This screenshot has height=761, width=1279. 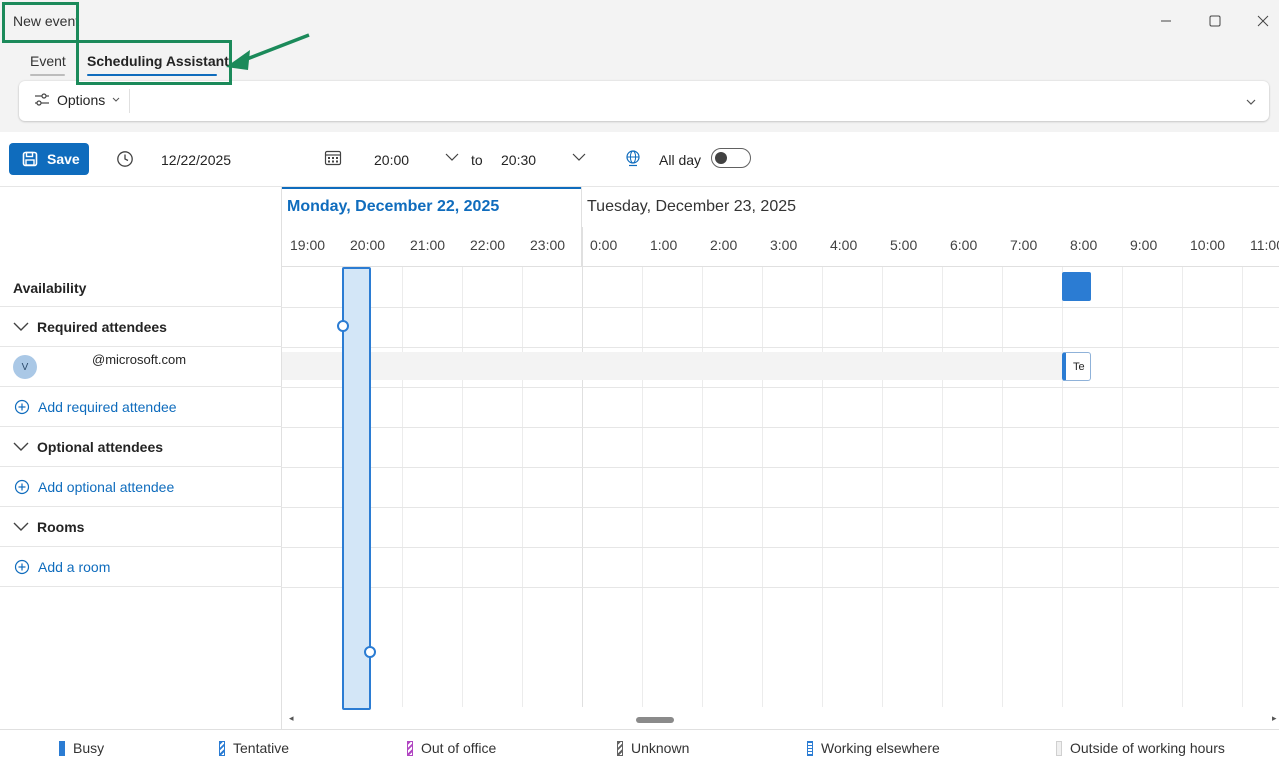 I want to click on scroll-left-arrow: ◂, so click(x=291, y=718).